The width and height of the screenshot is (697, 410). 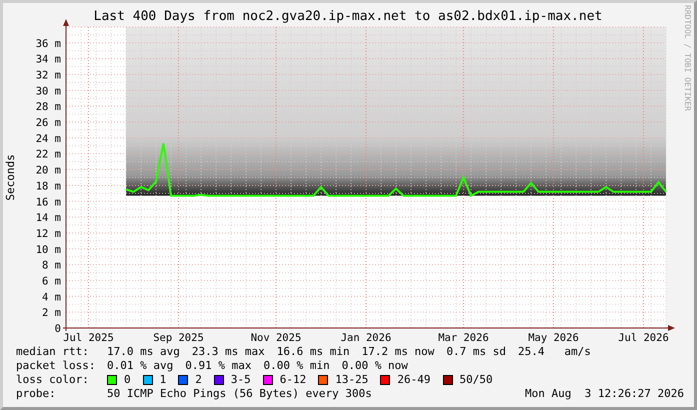 What do you see at coordinates (48, 234) in the screenshot?
I see `y-tick-label: 12 m` at bounding box center [48, 234].